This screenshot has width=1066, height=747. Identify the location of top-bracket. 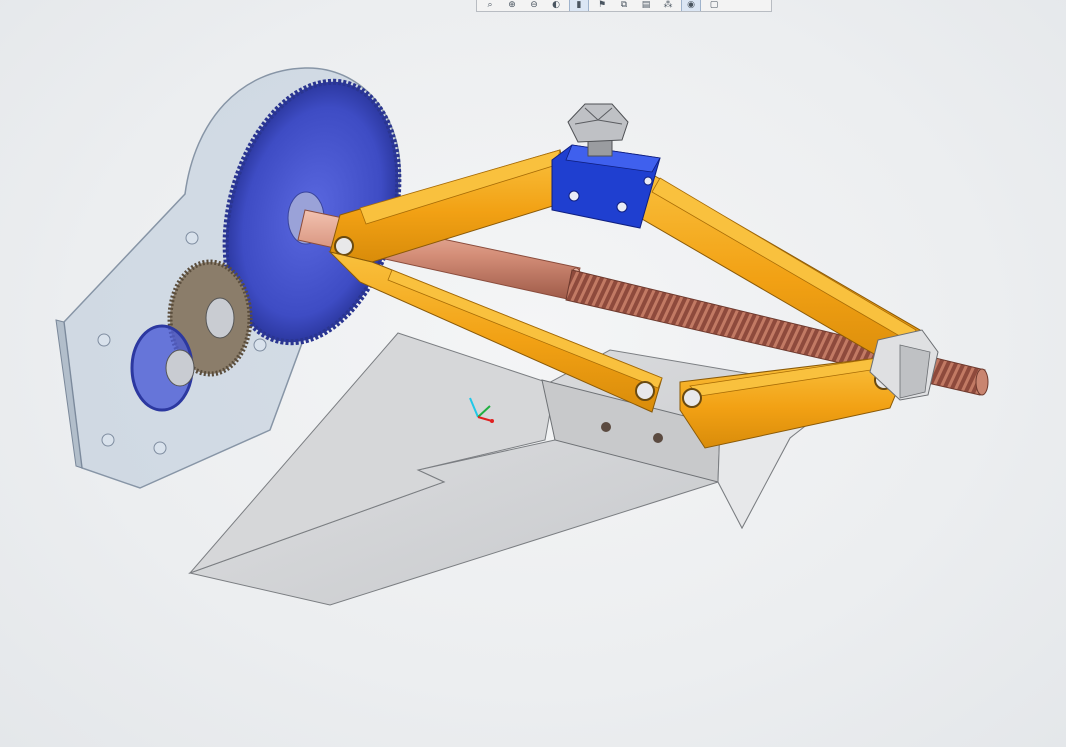
(606, 186).